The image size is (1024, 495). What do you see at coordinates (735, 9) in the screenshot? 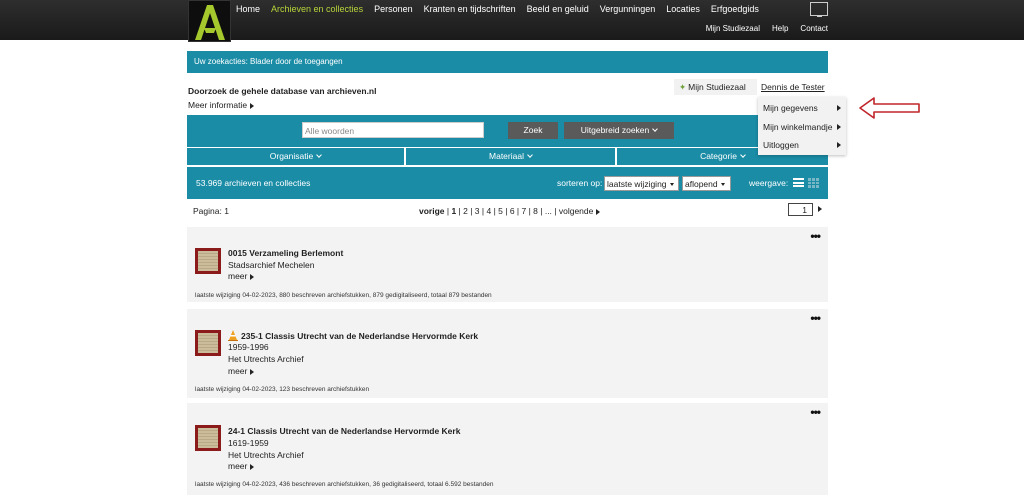
I see `nav-erfgoedgids: Erfgoedgids` at bounding box center [735, 9].